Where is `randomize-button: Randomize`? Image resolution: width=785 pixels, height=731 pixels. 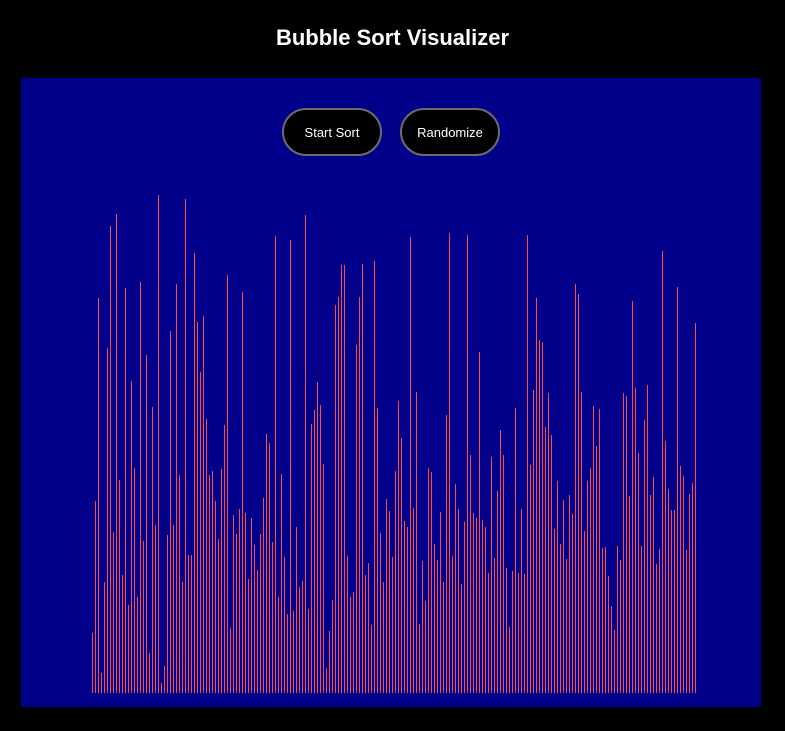 randomize-button: Randomize is located at coordinates (450, 132).